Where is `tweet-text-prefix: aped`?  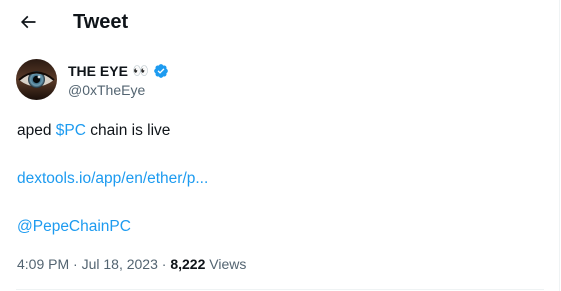
tweet-text-prefix: aped is located at coordinates (36, 130).